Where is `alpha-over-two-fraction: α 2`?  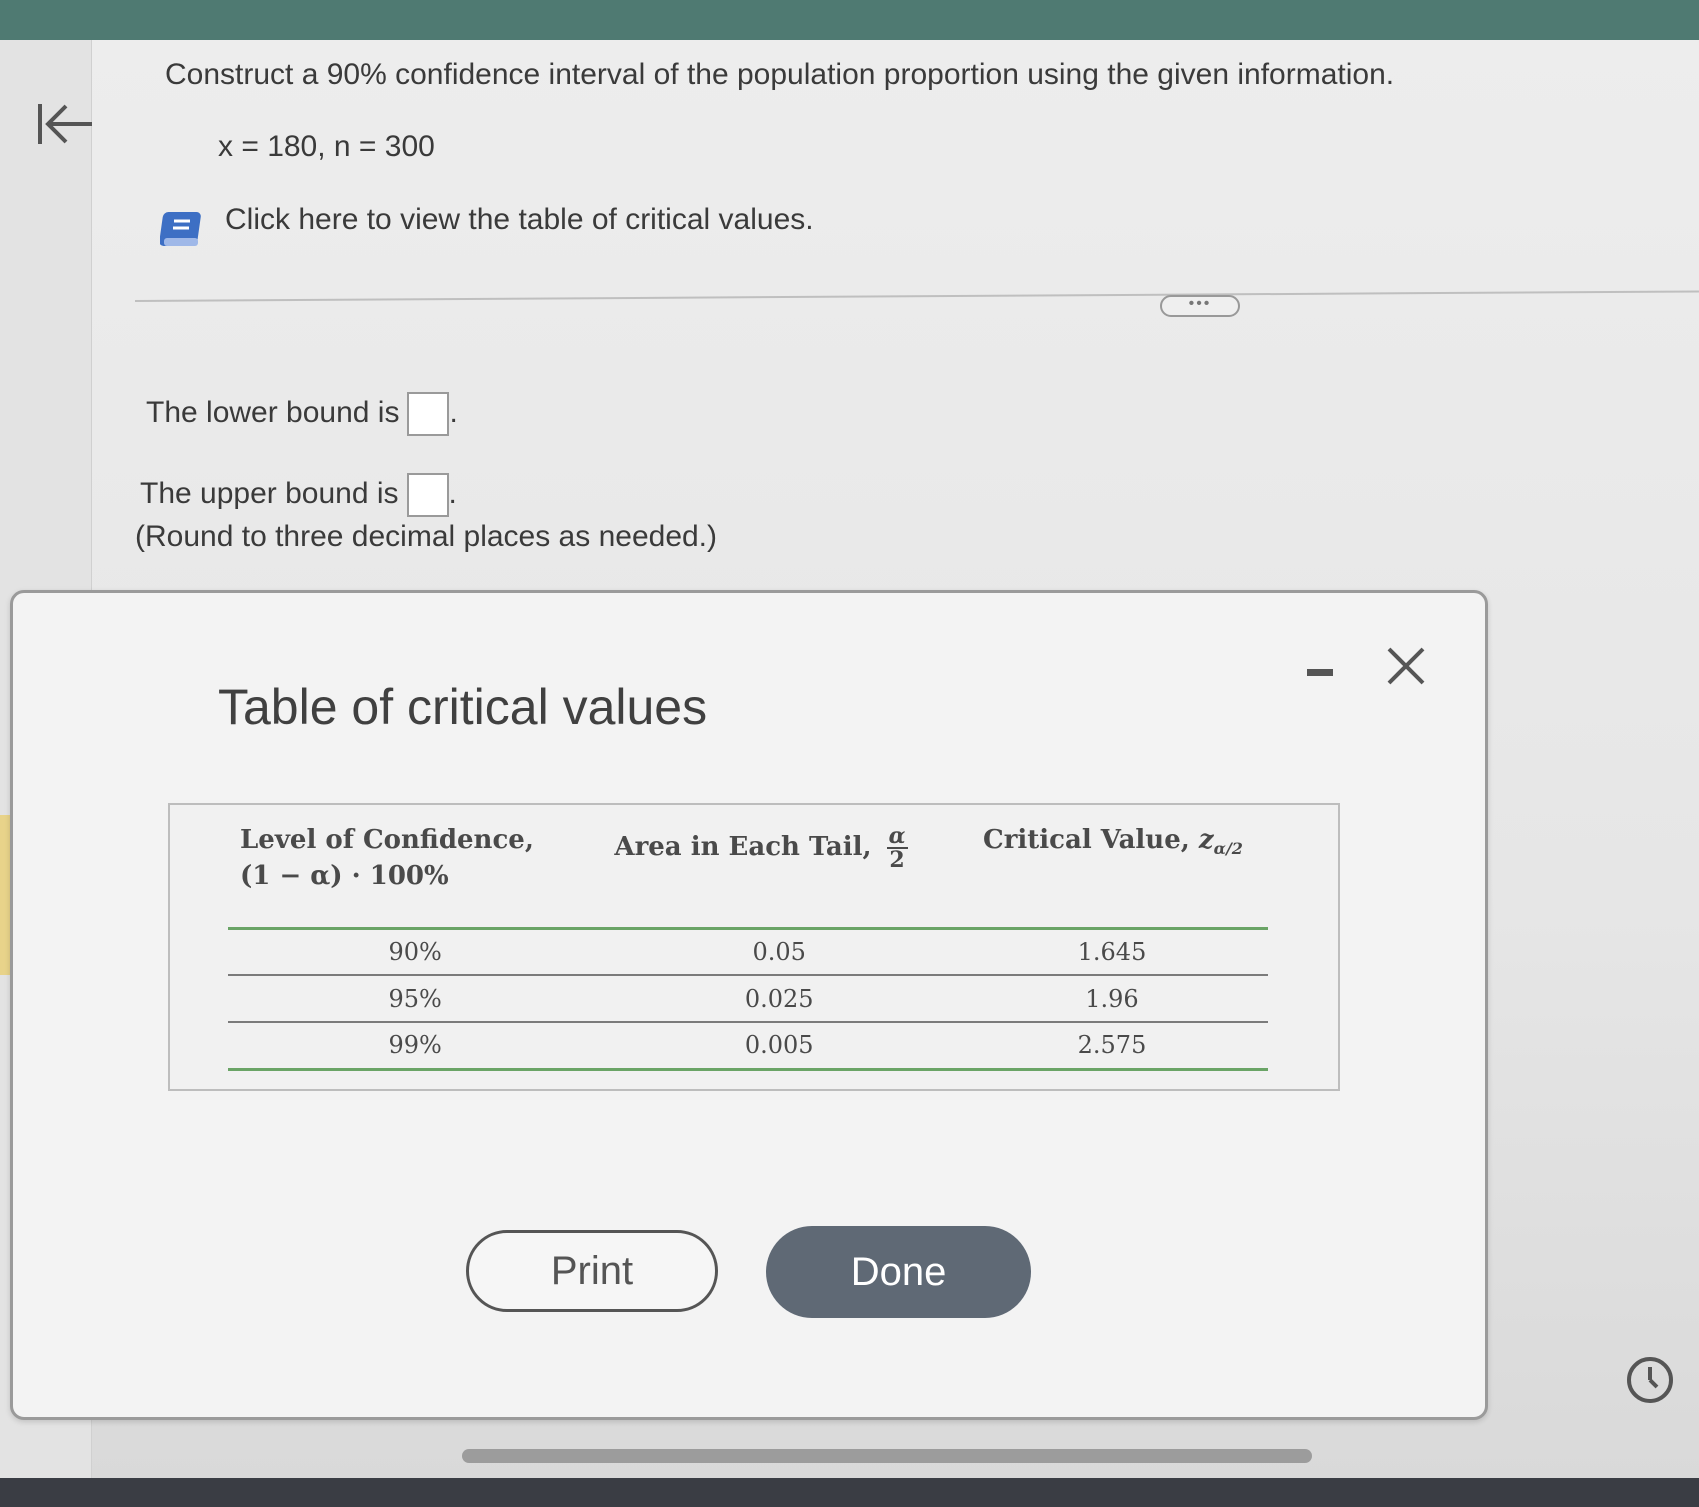 alpha-over-two-fraction: α 2 is located at coordinates (897, 848).